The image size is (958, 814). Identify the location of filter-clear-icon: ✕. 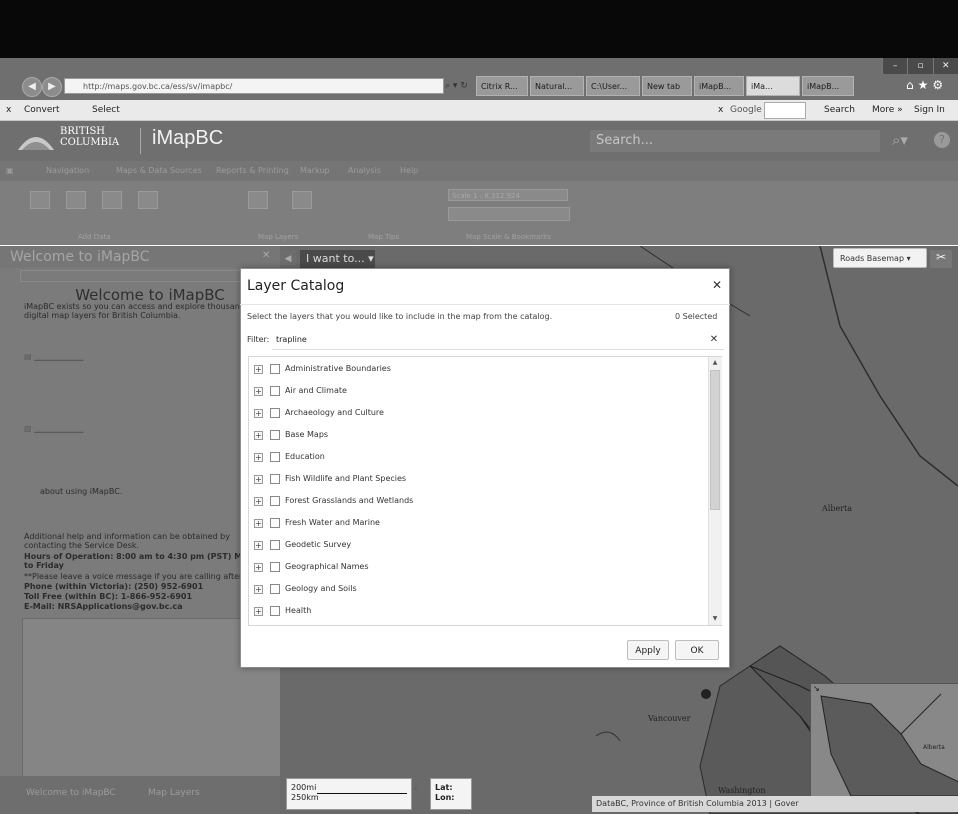
(714, 340).